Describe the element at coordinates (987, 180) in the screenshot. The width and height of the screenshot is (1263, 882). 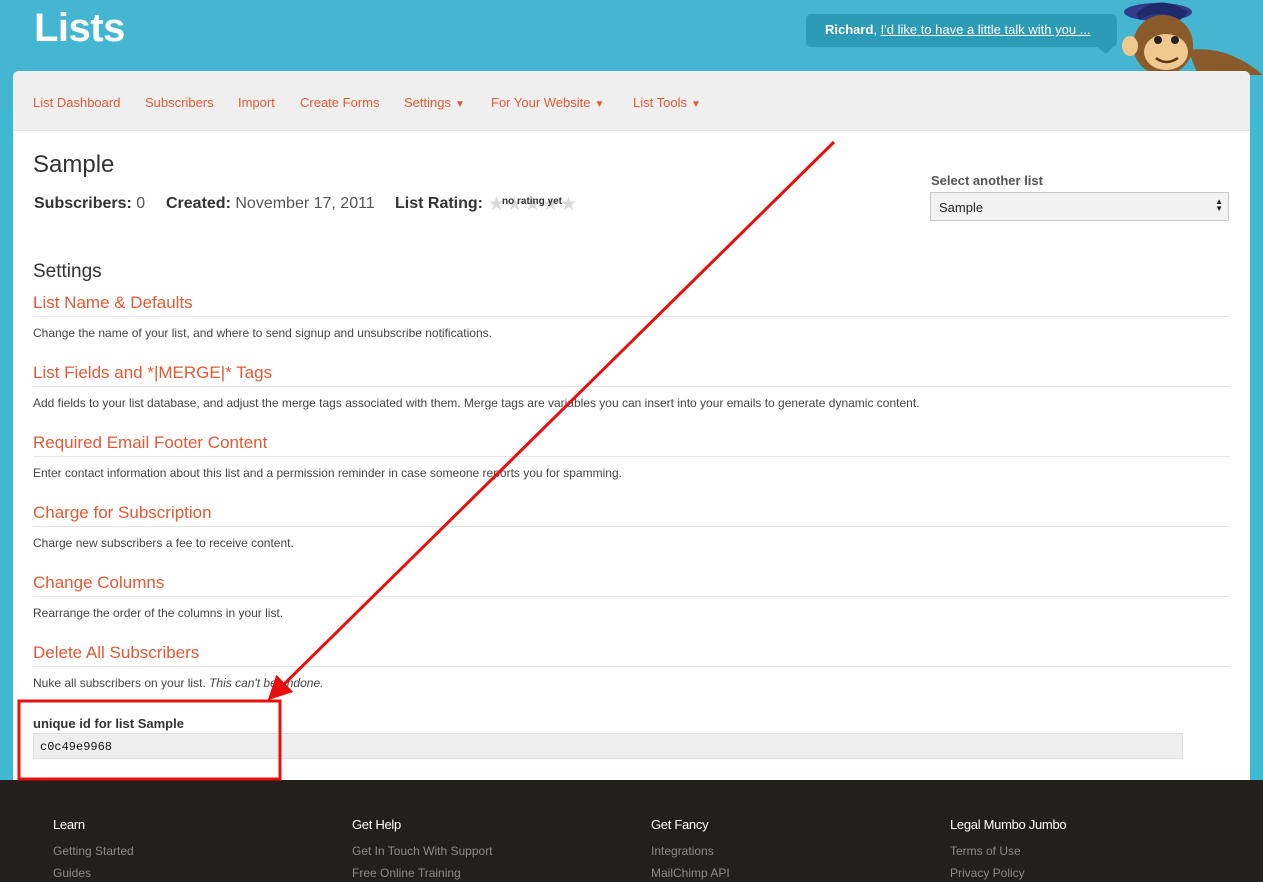
I see `select-list-label: Select another list` at that location.